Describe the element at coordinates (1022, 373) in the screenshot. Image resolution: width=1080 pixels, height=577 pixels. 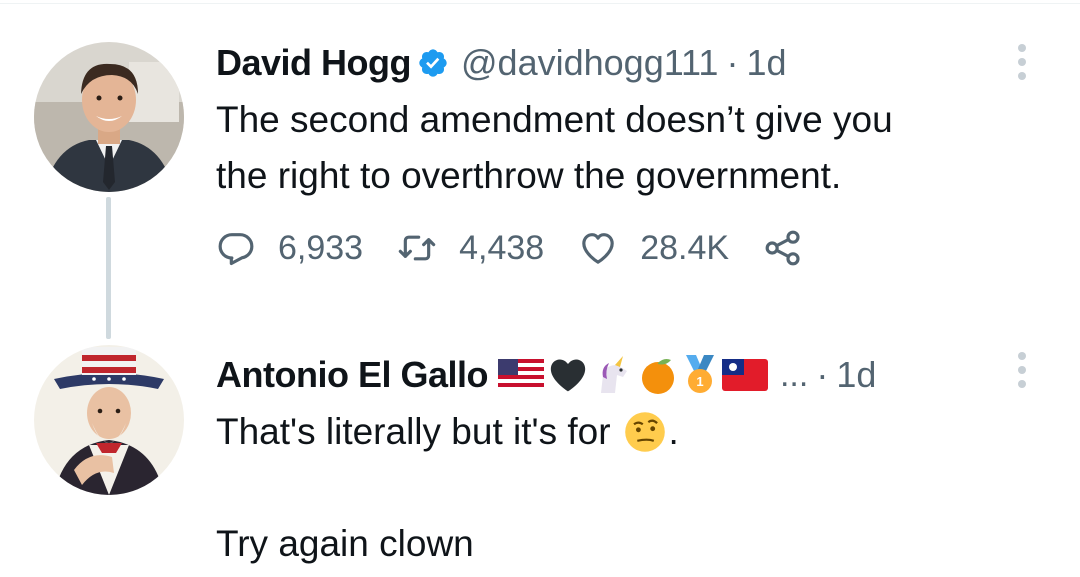
I see `reply-more-icon` at that location.